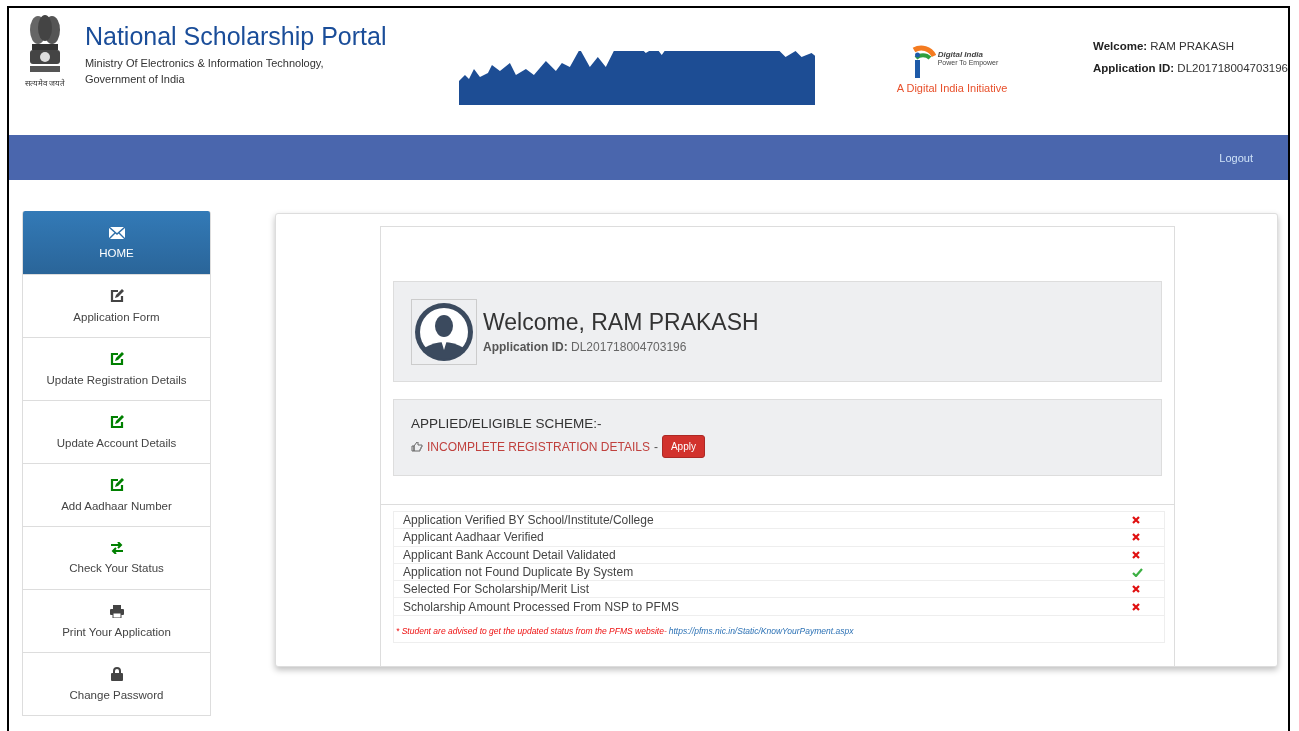 The width and height of the screenshot is (1299, 731). I want to click on advisory-note: * Student are advised to get the updated status from the PFMS website-, so click(531, 630).